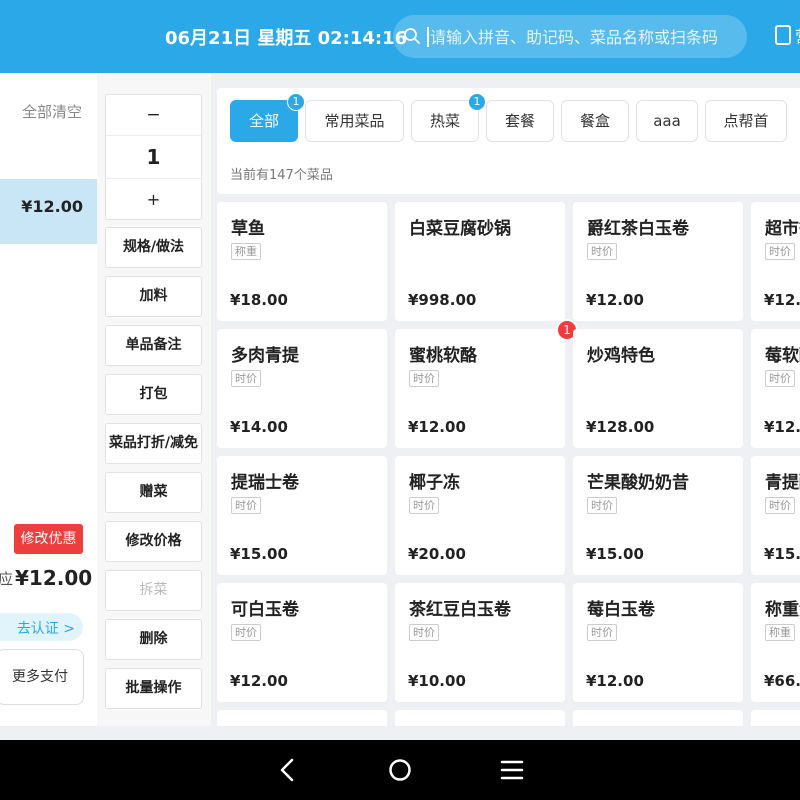 This screenshot has height=800, width=800. I want to click on dish-name: 莓软酪, so click(782, 356).